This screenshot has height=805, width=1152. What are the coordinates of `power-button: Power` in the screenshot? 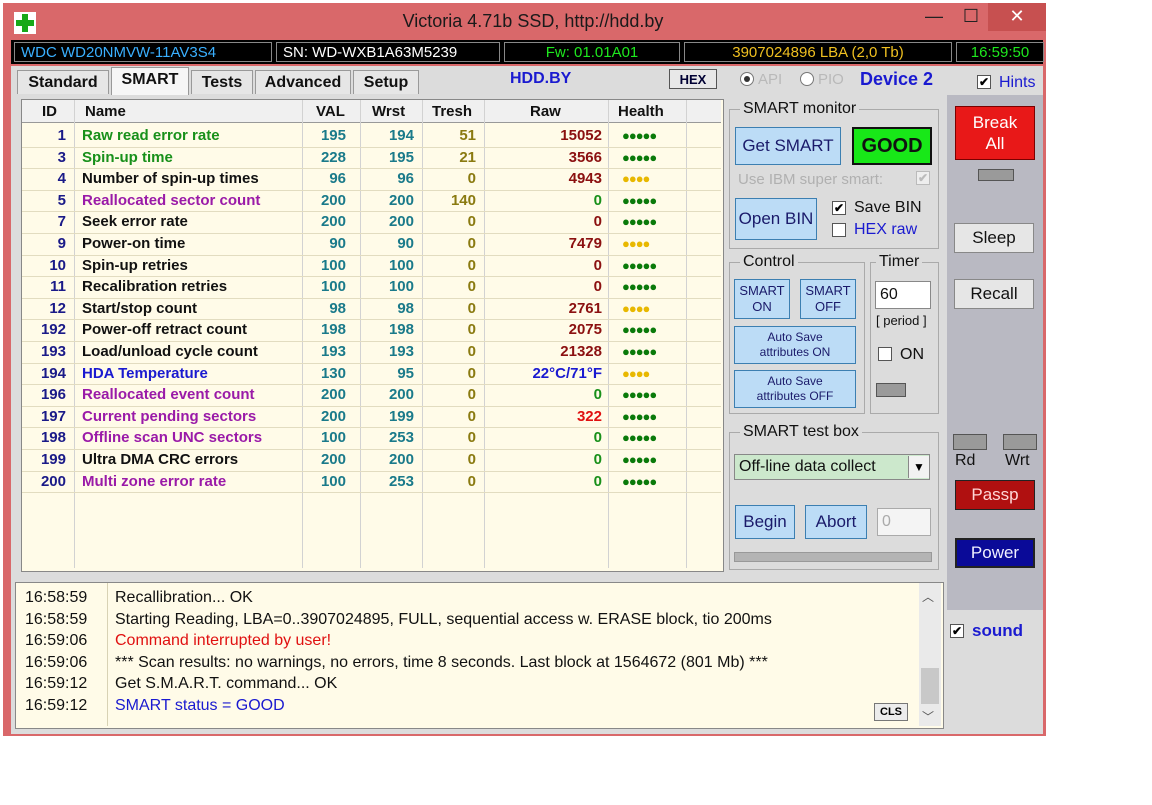 It's located at (995, 553).